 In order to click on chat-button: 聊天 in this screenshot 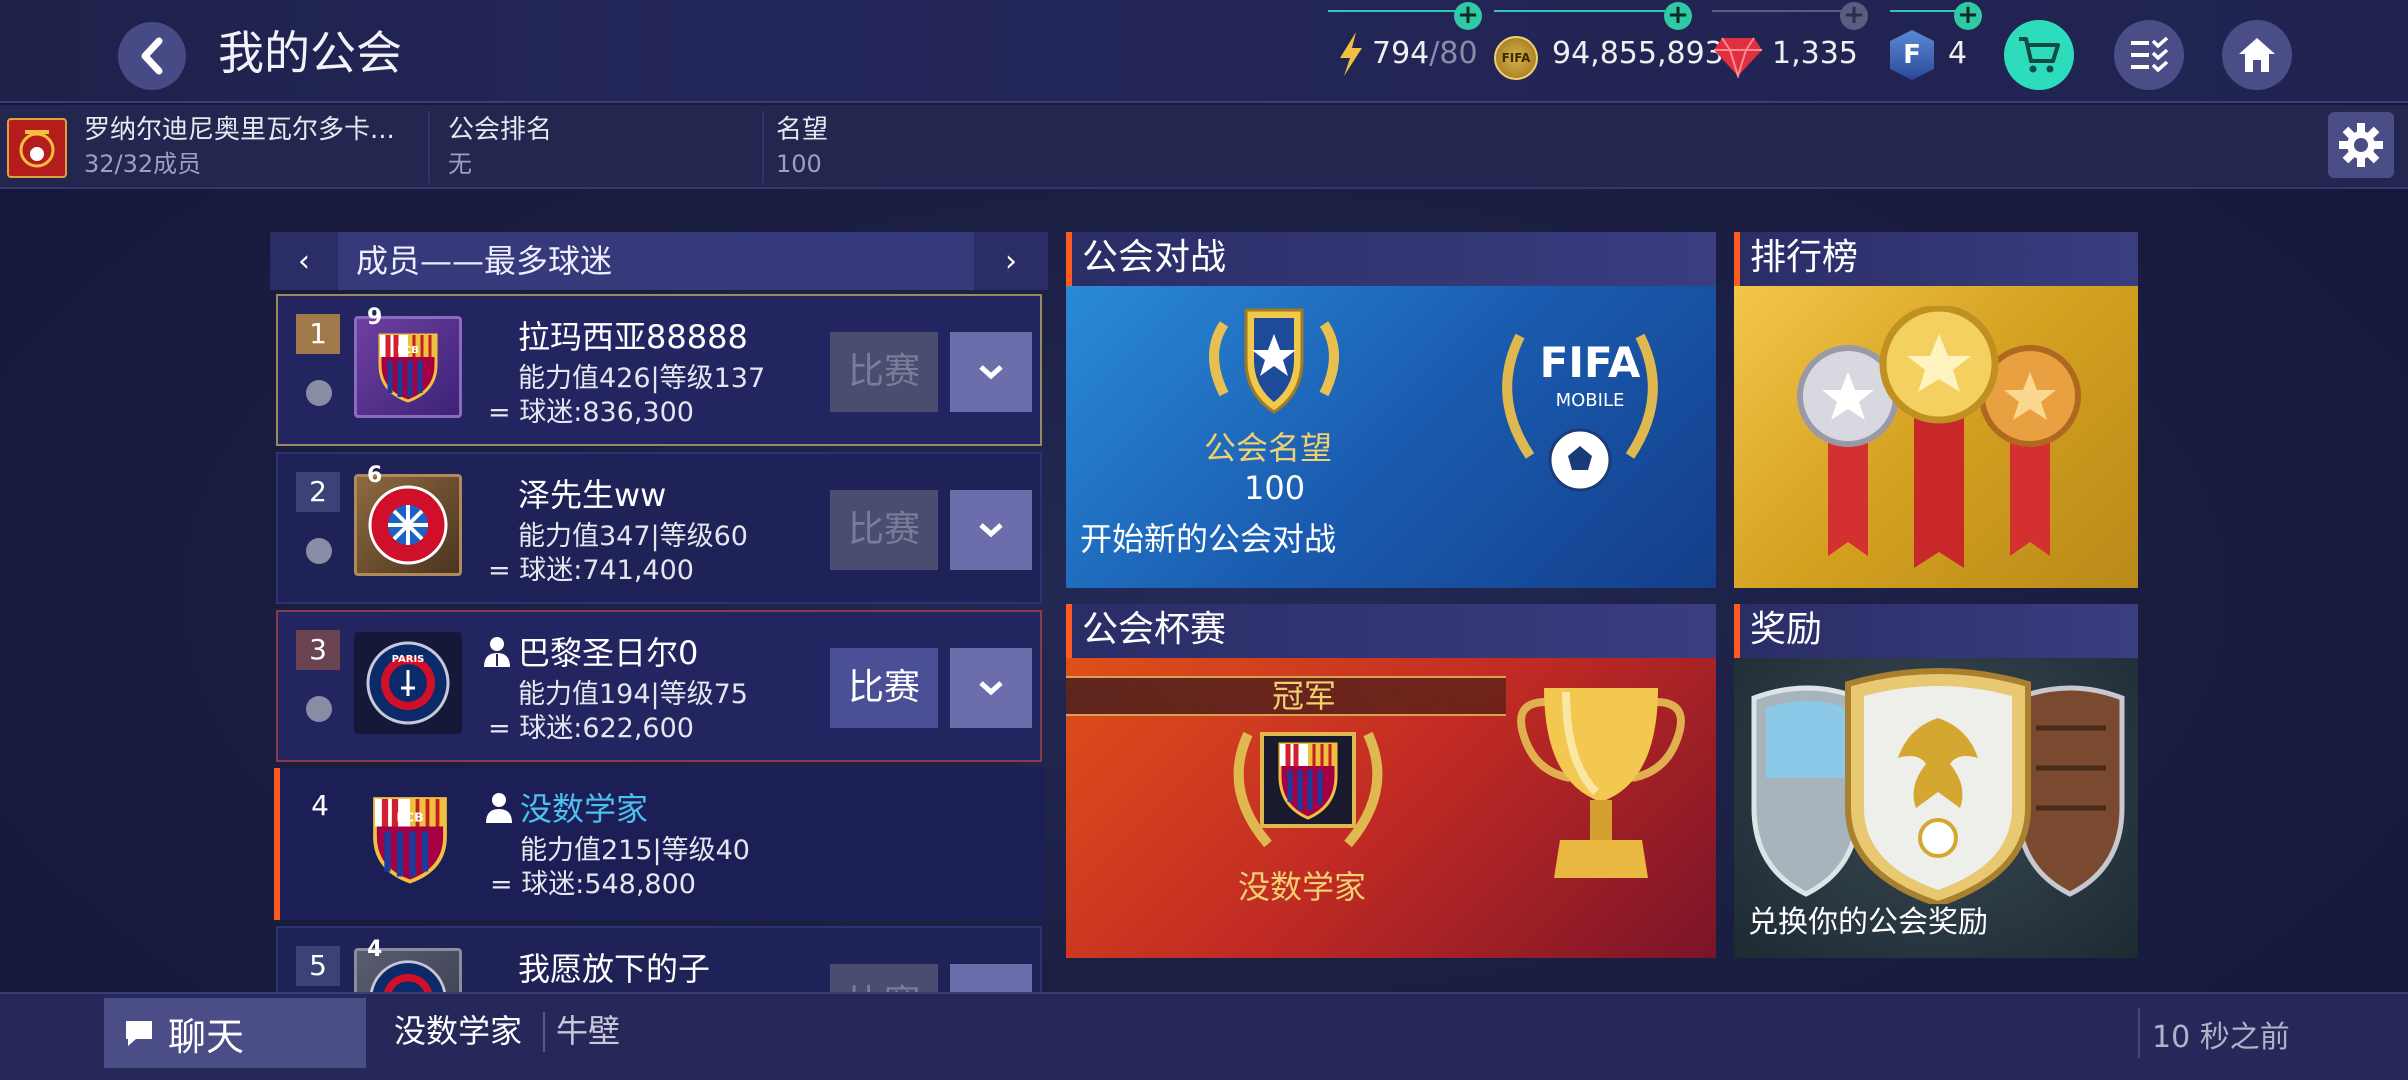, I will do `click(235, 1033)`.